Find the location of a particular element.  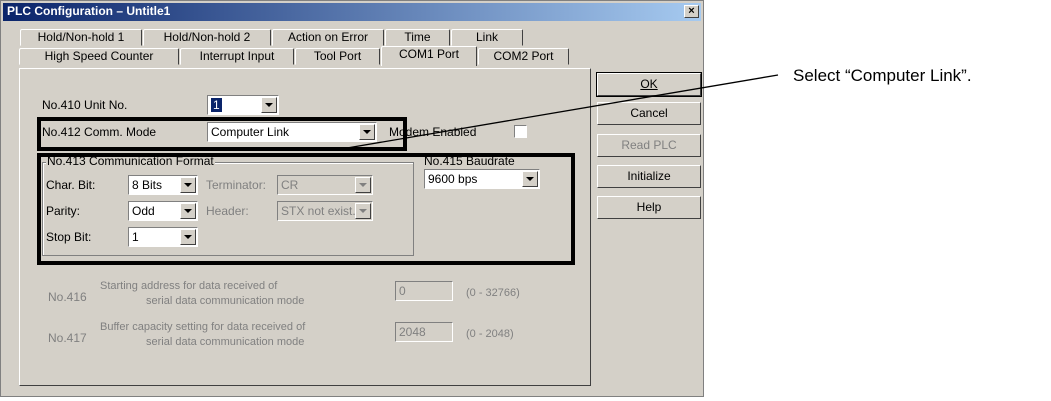

annotation-pointer-line is located at coordinates (562, 111).